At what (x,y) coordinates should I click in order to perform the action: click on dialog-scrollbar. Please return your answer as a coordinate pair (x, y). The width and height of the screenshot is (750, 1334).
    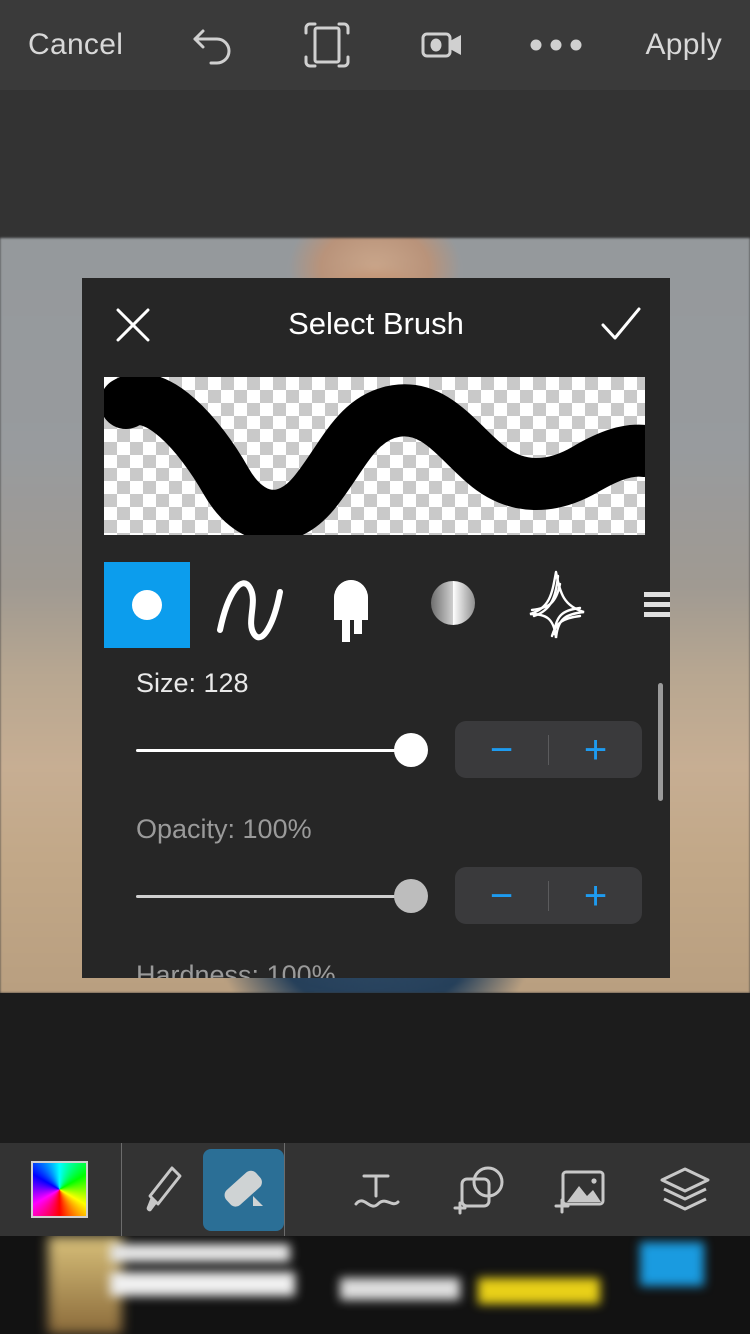
    Looking at the image, I should click on (660, 742).